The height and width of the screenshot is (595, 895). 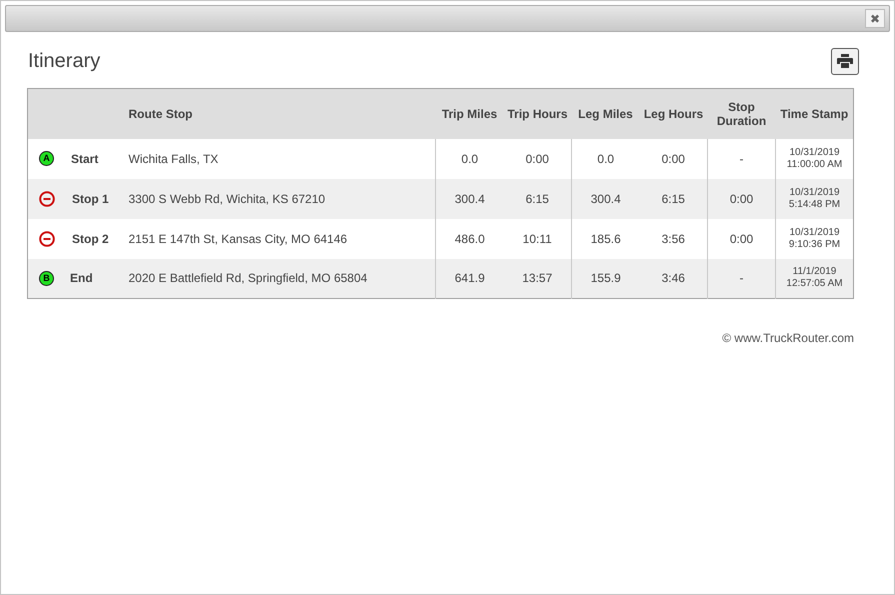 I want to click on table-cell: 155.9, so click(x=605, y=278).